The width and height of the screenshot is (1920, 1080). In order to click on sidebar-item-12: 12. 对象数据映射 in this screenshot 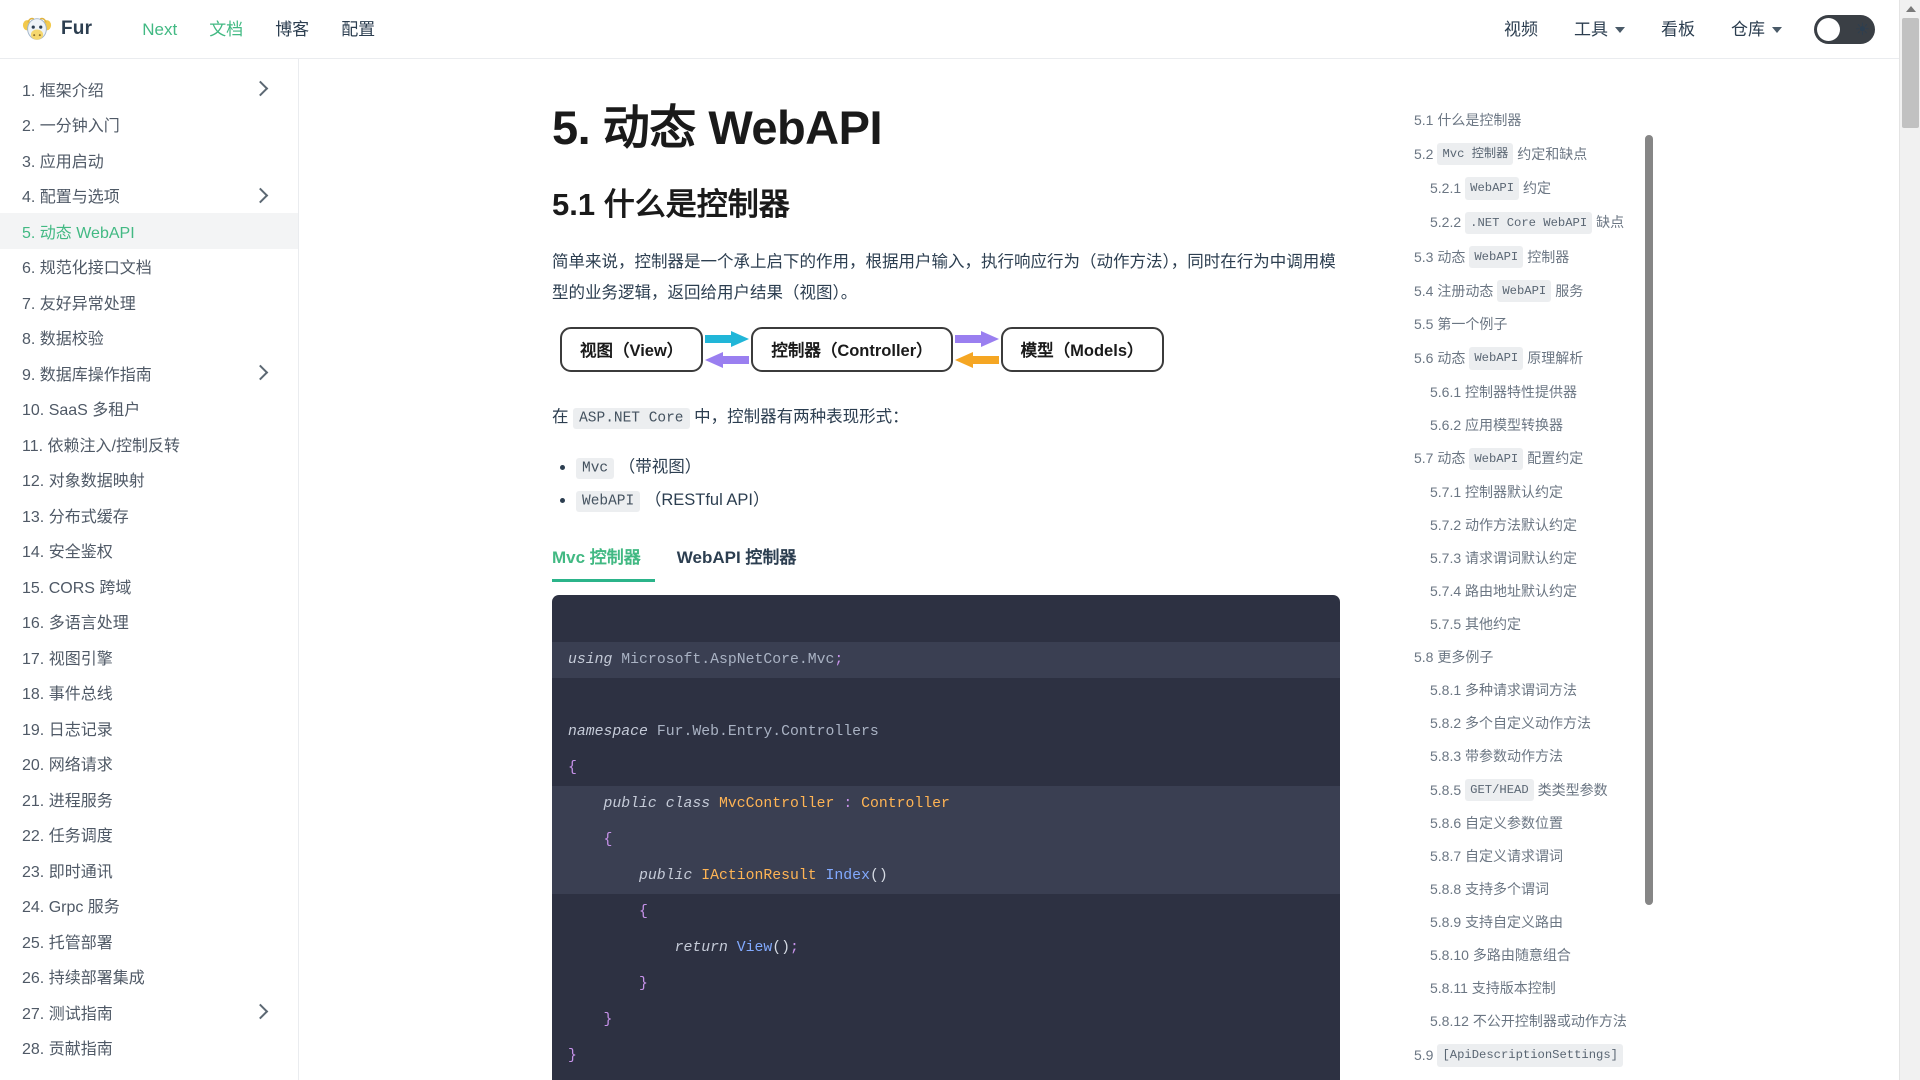, I will do `click(149, 480)`.